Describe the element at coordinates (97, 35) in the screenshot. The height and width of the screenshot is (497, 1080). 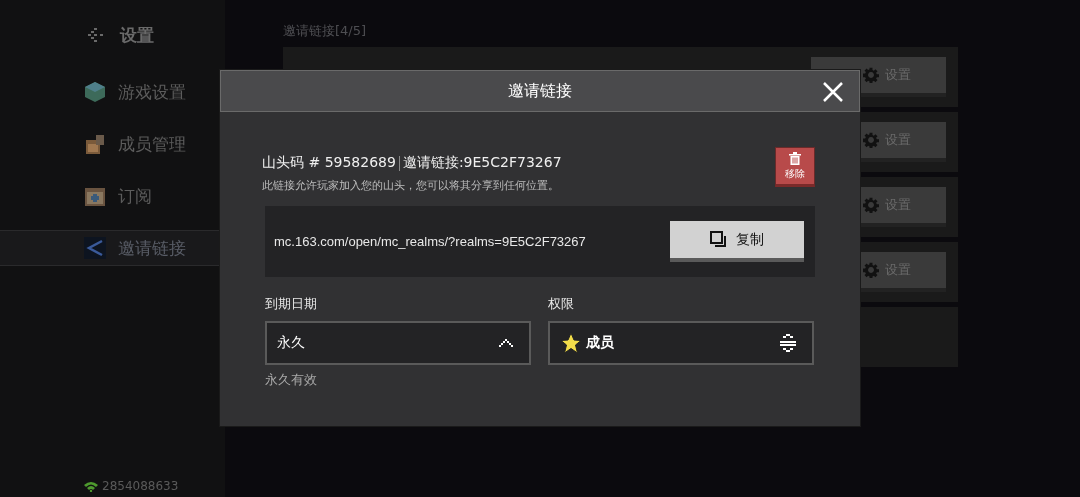
I see `back-icon` at that location.